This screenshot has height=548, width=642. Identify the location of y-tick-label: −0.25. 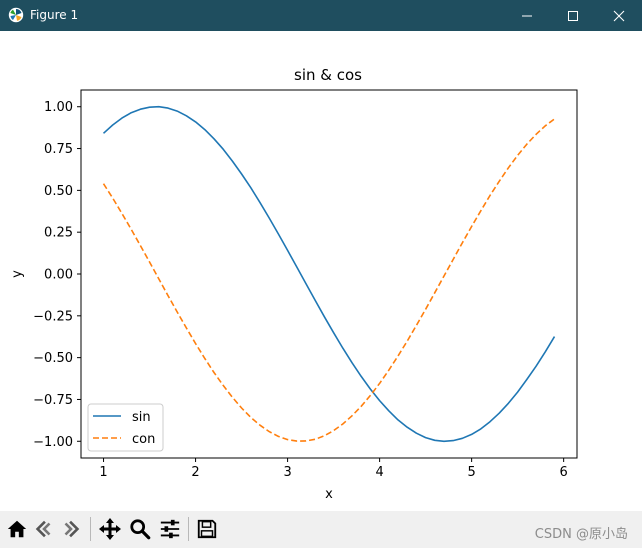
(53, 316).